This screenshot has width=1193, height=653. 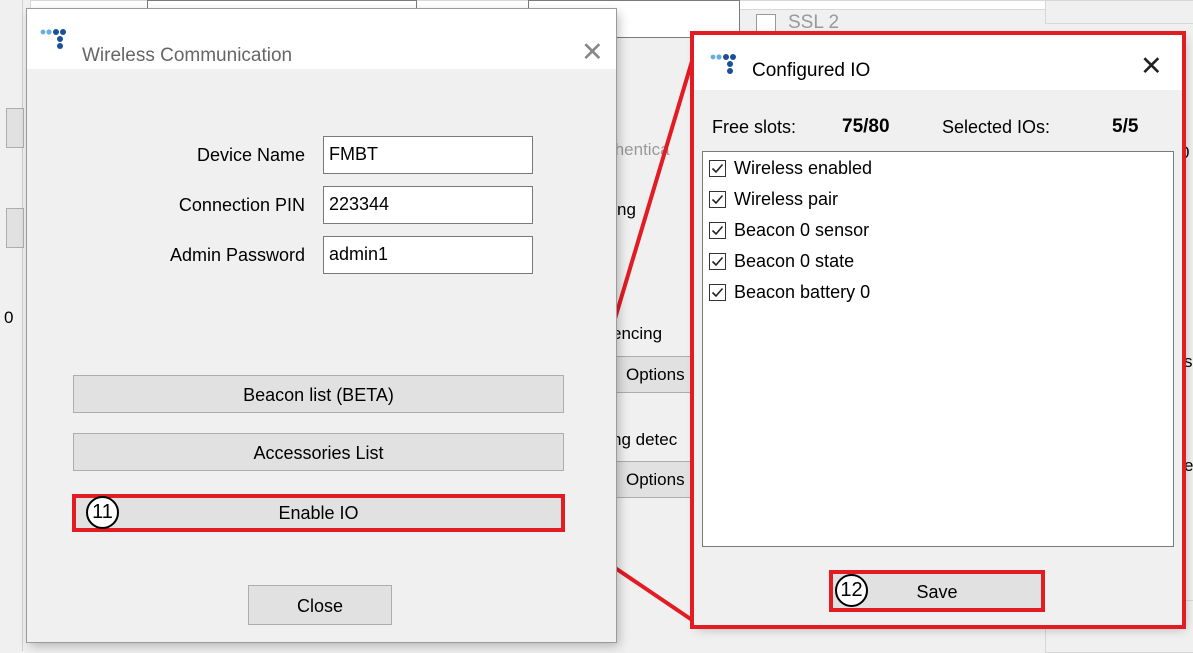 What do you see at coordinates (241, 205) in the screenshot?
I see `connection-pin-label: Connection PIN` at bounding box center [241, 205].